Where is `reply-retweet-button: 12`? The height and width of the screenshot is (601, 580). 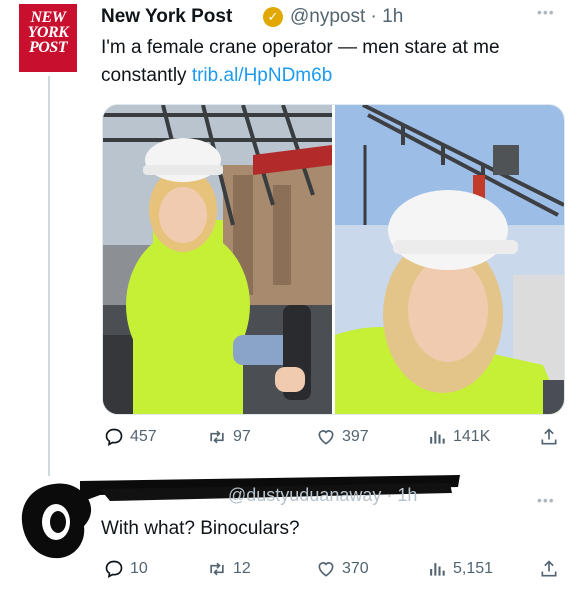 reply-retweet-button: 12 is located at coordinates (229, 569).